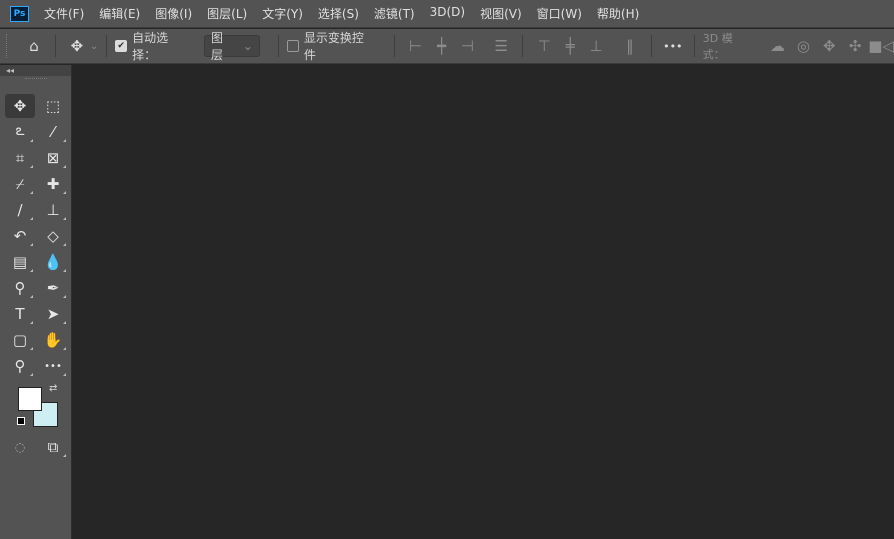 The width and height of the screenshot is (894, 539). What do you see at coordinates (53, 132) in the screenshot?
I see `magic-wand-tool: ⁄` at bounding box center [53, 132].